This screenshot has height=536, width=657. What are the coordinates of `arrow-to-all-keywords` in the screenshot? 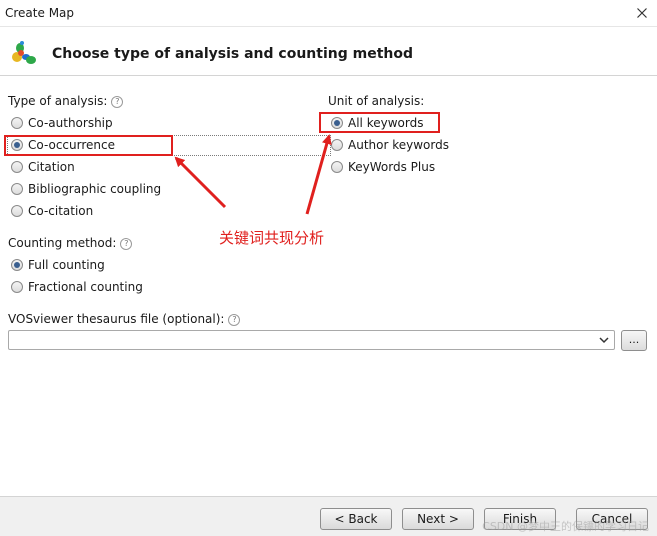 It's located at (318, 174).